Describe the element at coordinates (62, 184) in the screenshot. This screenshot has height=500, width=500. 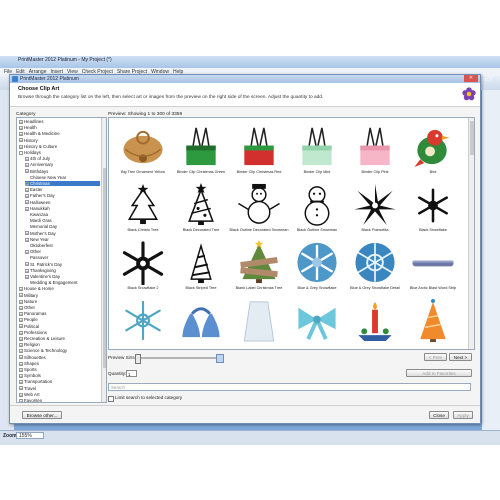
I see `category-item: + Christmas` at that location.